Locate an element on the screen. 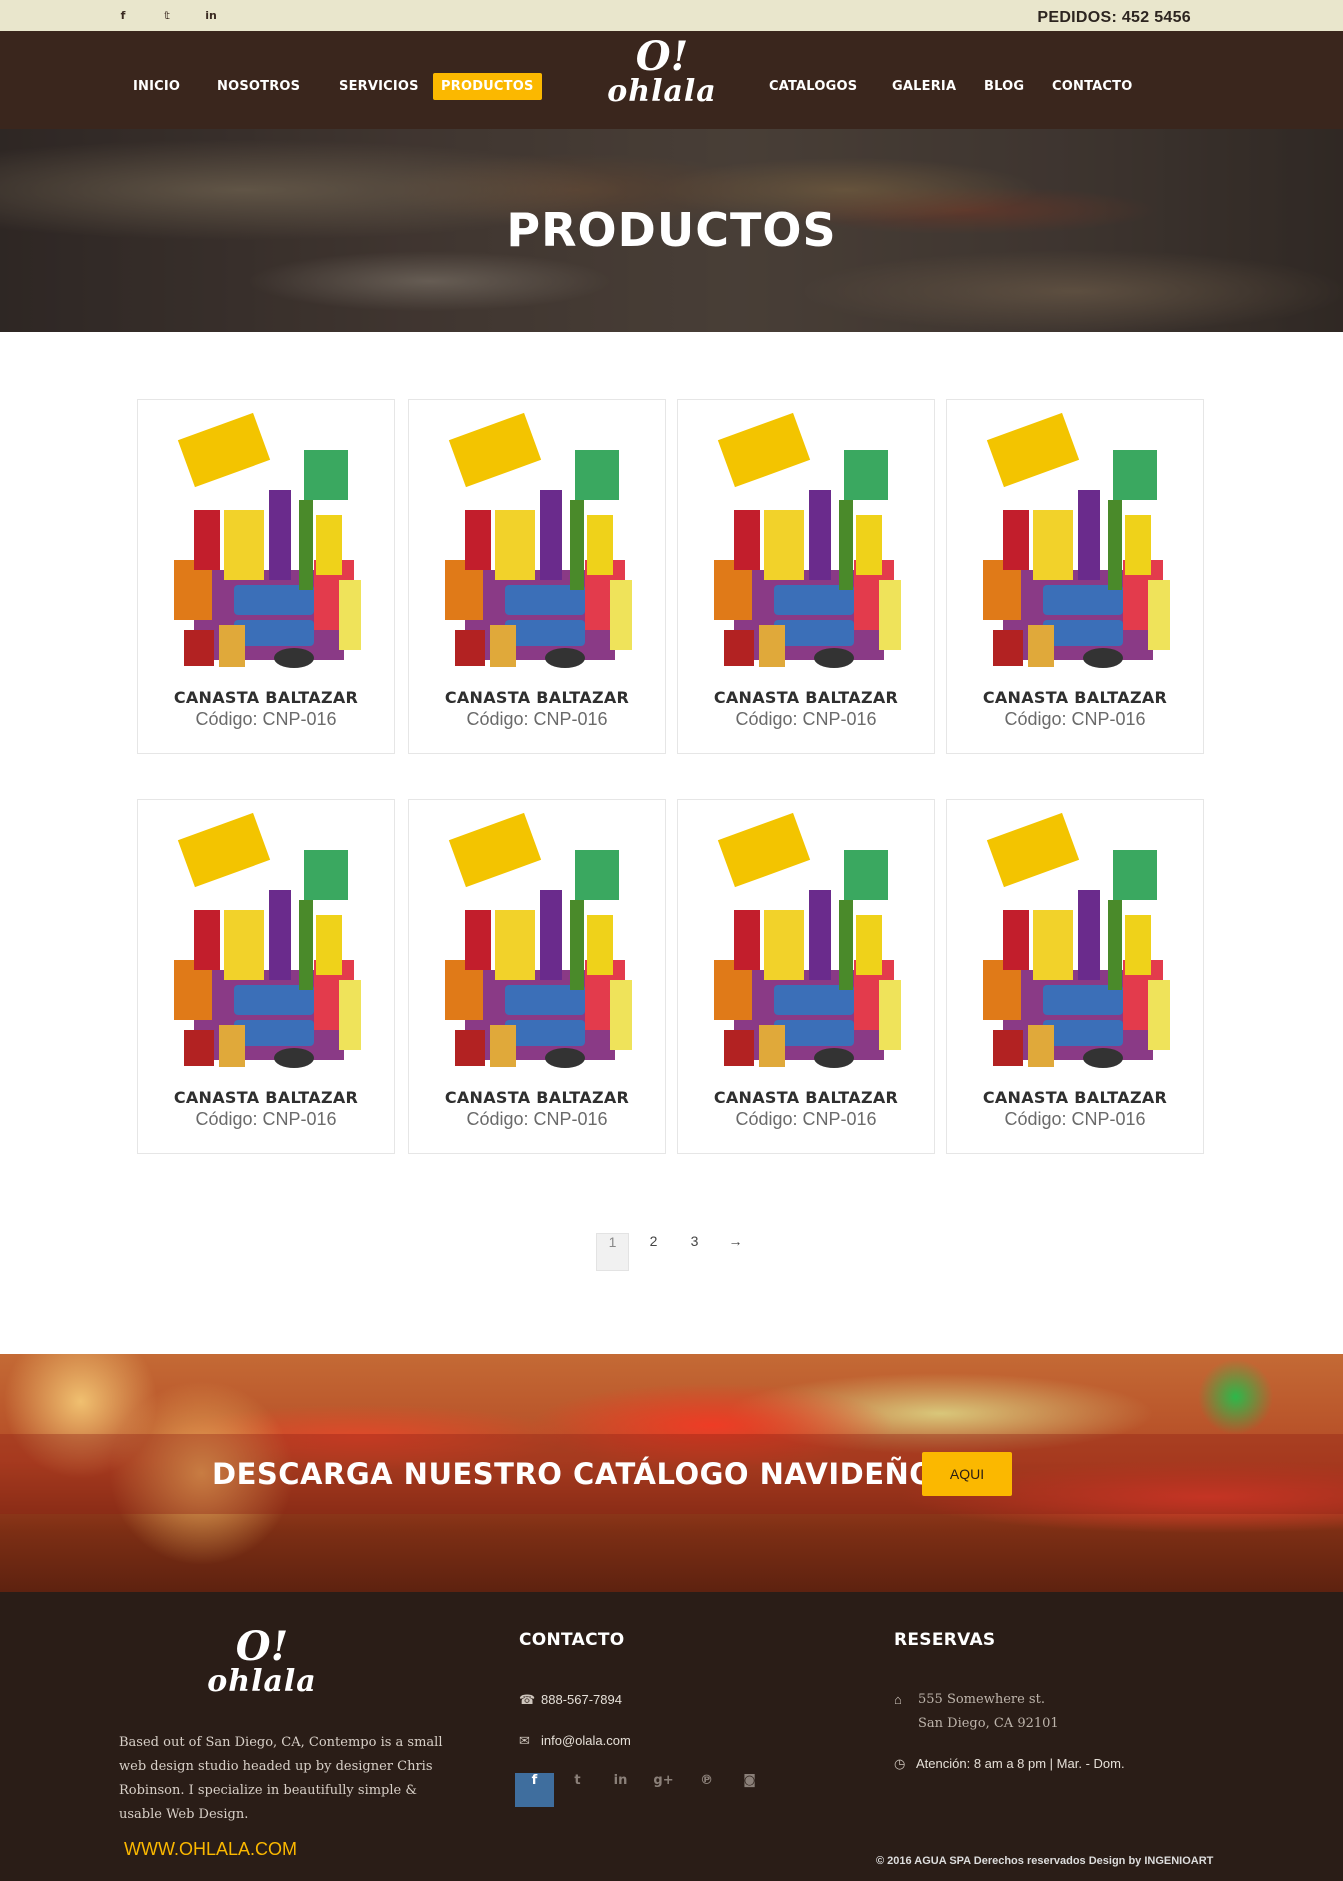 Image resolution: width=1343 pixels, height=1881 pixels. clock-icon: ◷ is located at coordinates (900, 1763).